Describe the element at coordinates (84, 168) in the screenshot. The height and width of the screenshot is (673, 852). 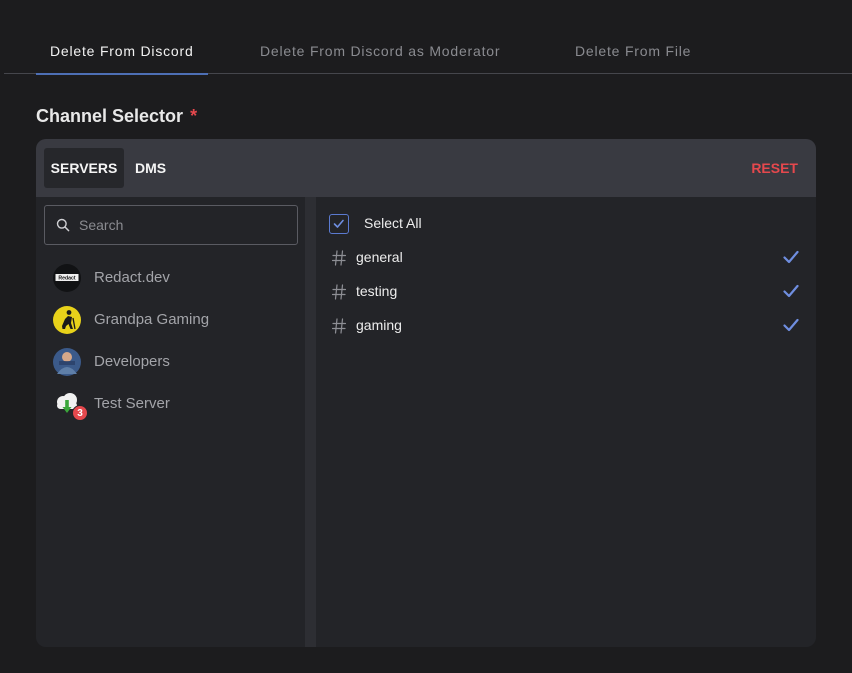
I see `servers-tab-button: SERVERS` at that location.